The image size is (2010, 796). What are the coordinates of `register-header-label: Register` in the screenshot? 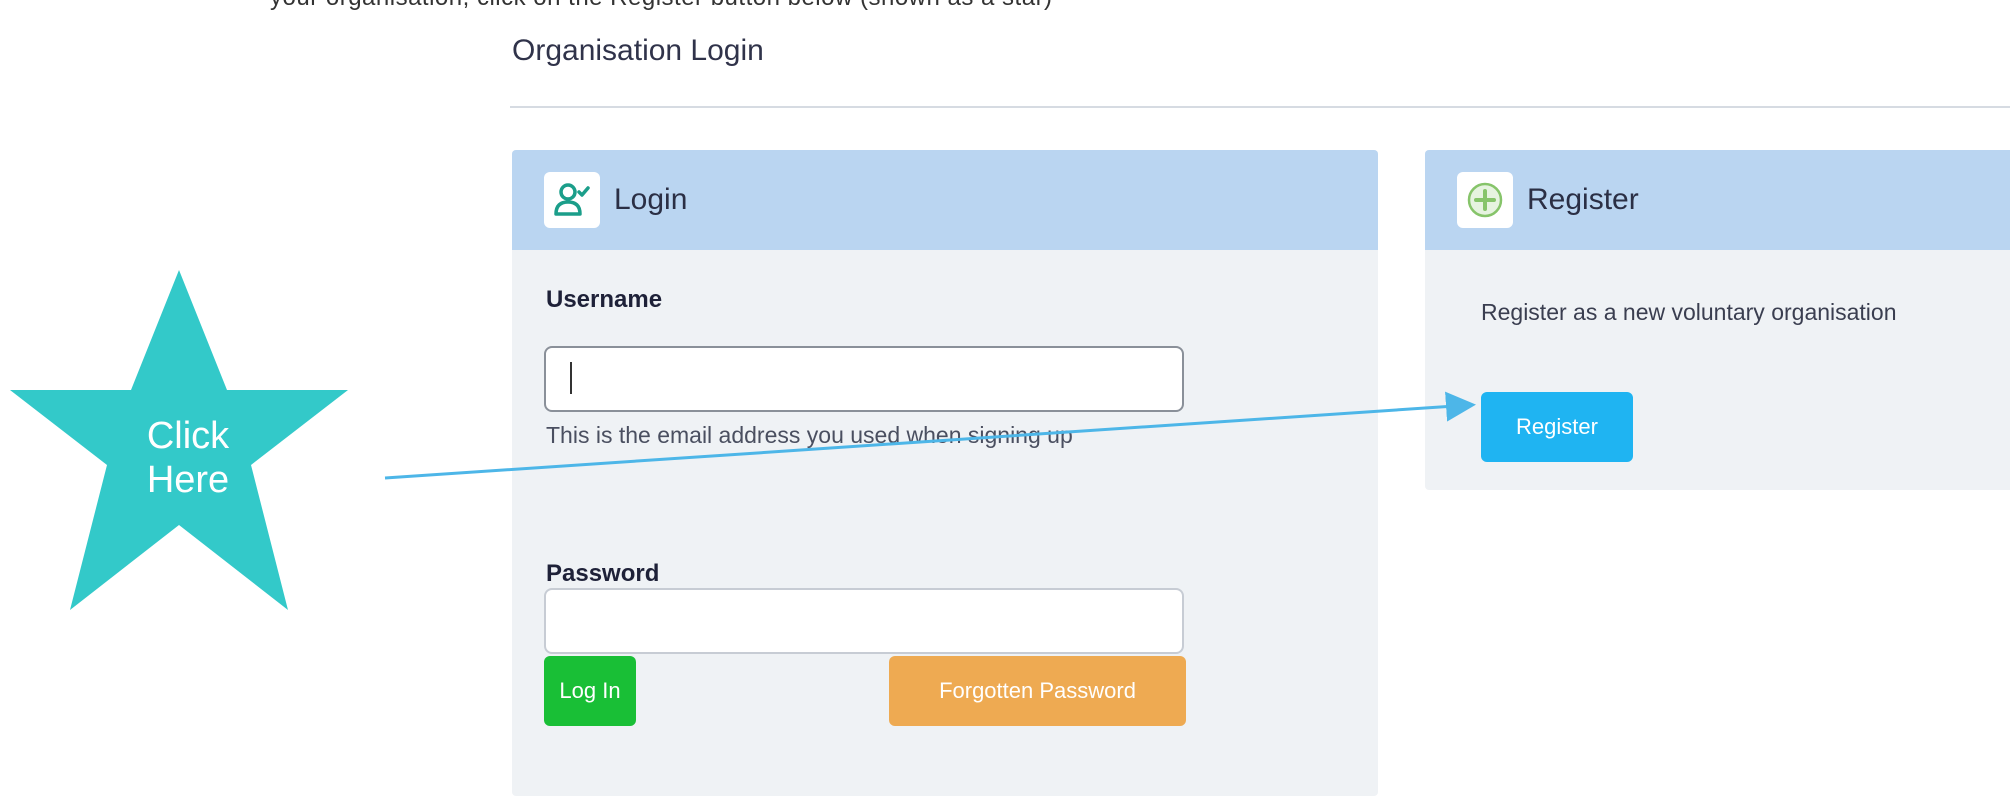 It's located at (1583, 199).